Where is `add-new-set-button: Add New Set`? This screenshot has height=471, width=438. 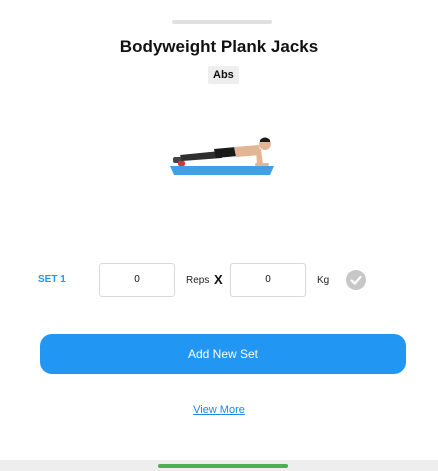
add-new-set-button: Add New Set is located at coordinates (223, 354).